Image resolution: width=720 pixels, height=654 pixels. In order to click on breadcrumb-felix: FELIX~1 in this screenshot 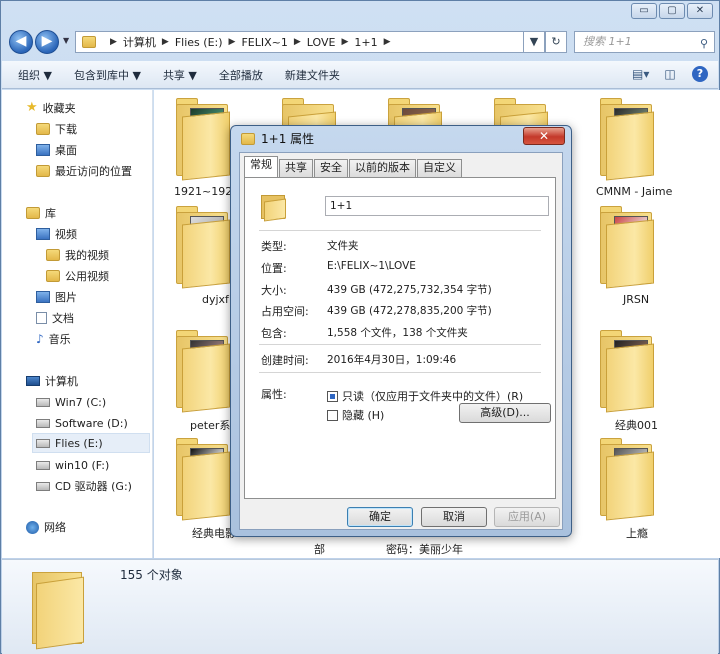, I will do `click(264, 42)`.